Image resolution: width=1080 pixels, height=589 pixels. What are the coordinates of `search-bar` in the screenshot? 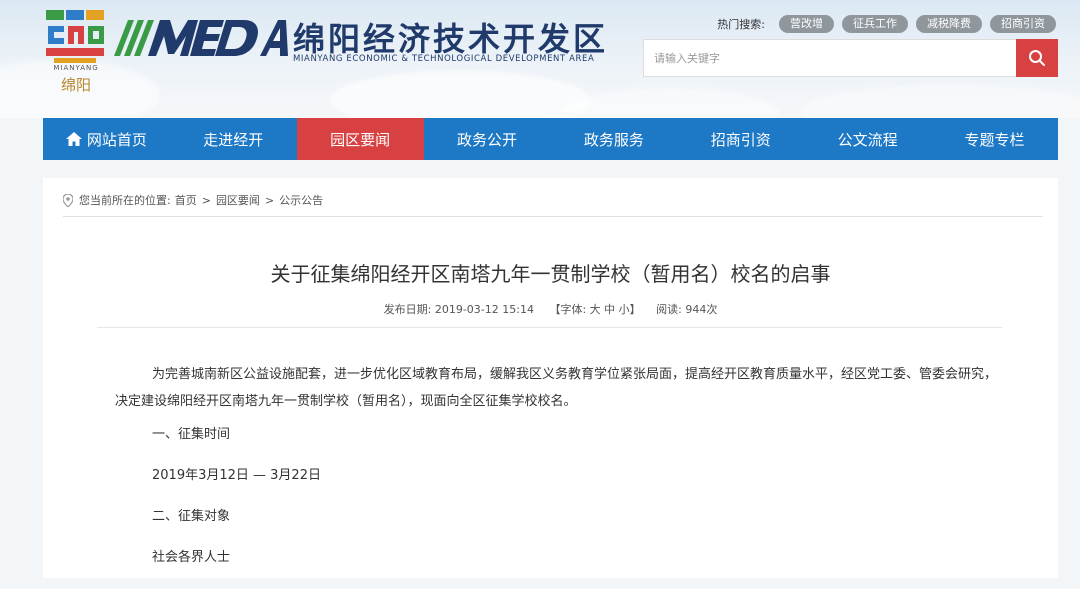 It's located at (850, 58).